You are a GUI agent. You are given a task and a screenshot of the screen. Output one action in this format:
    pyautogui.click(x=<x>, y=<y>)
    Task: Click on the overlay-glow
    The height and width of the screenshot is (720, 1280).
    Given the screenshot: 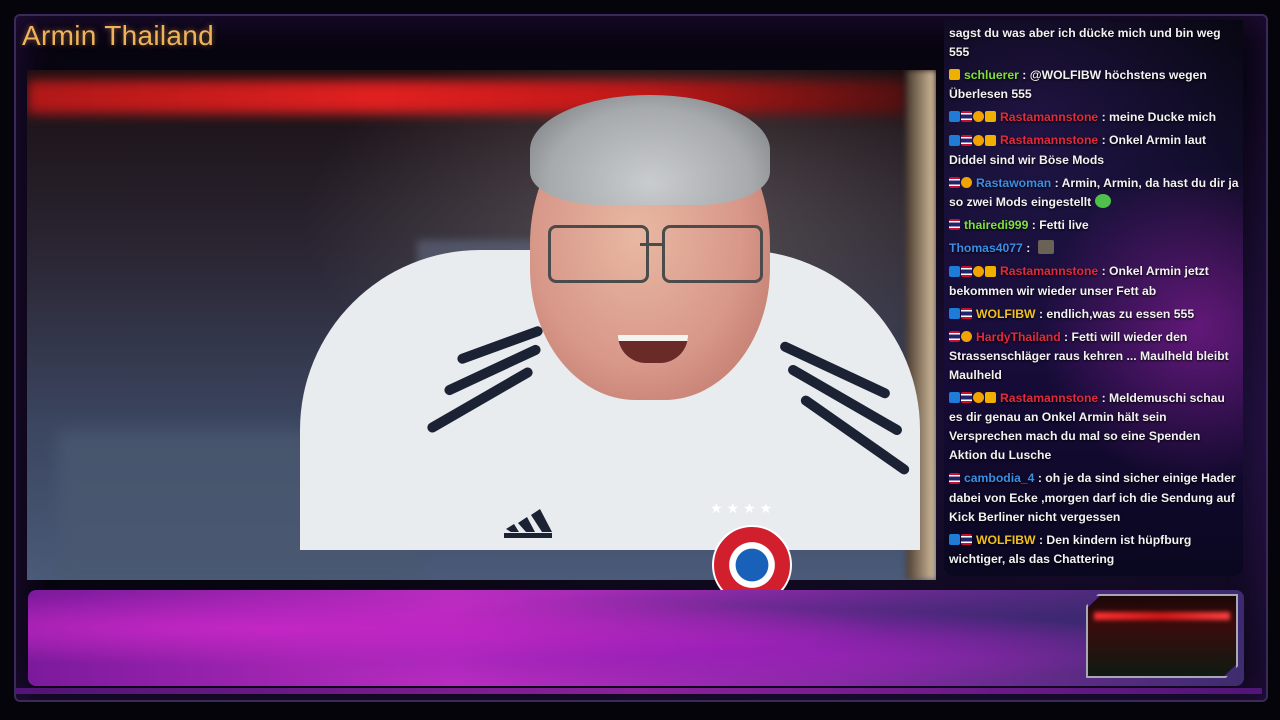 What is the action you would take?
    pyautogui.click(x=639, y=691)
    